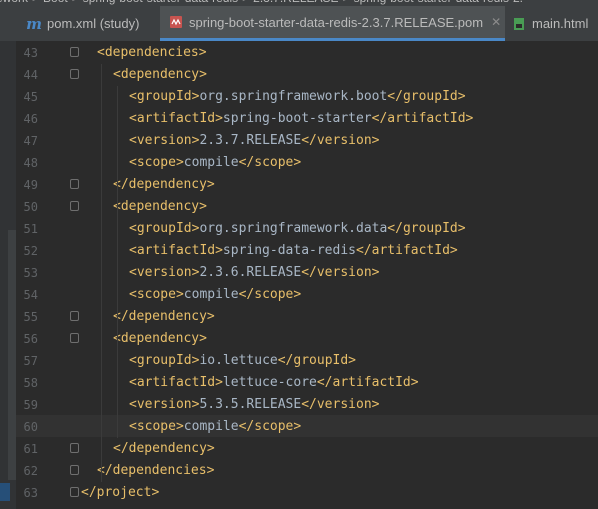 The height and width of the screenshot is (509, 598). What do you see at coordinates (307, 53) in the screenshot?
I see `code-line: 43 <dependencies>` at bounding box center [307, 53].